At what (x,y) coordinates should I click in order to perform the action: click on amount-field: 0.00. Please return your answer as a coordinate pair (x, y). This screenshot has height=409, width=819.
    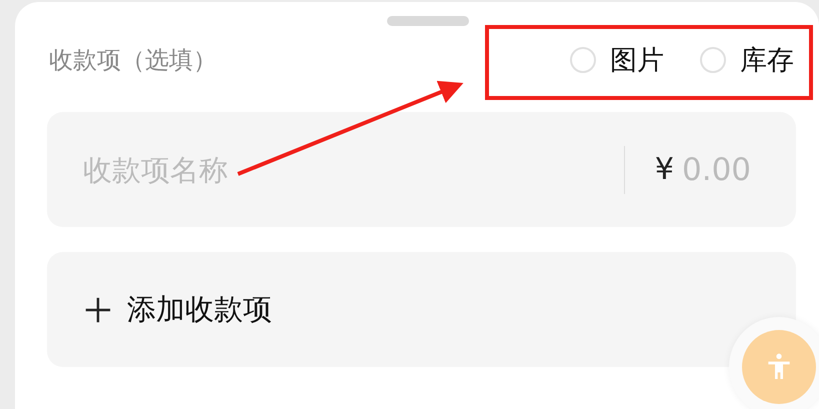
    Looking at the image, I should click on (722, 170).